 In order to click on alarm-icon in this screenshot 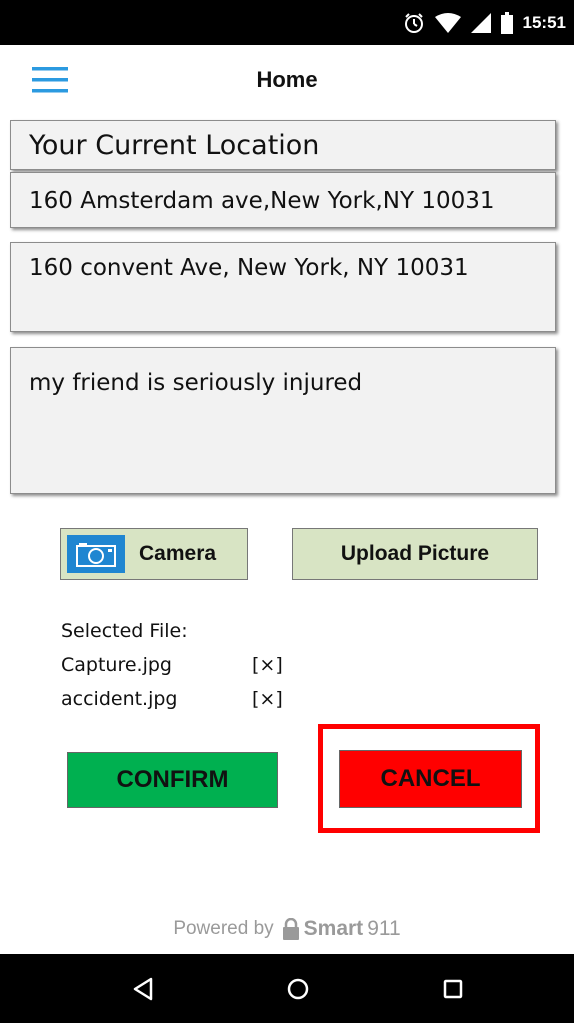, I will do `click(413, 23)`.